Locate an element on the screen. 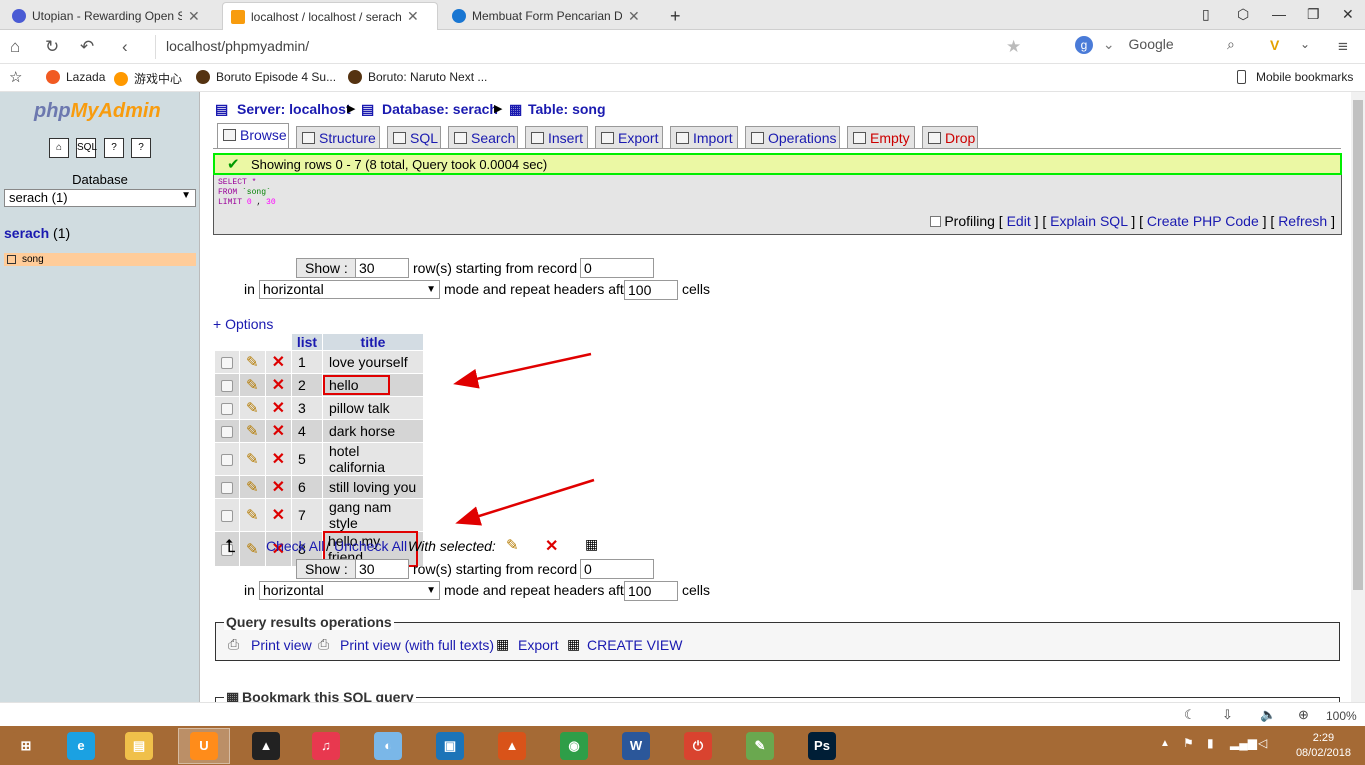 Image resolution: width=1365 pixels, height=765 pixels. print-view-link: Print view is located at coordinates (281, 645).